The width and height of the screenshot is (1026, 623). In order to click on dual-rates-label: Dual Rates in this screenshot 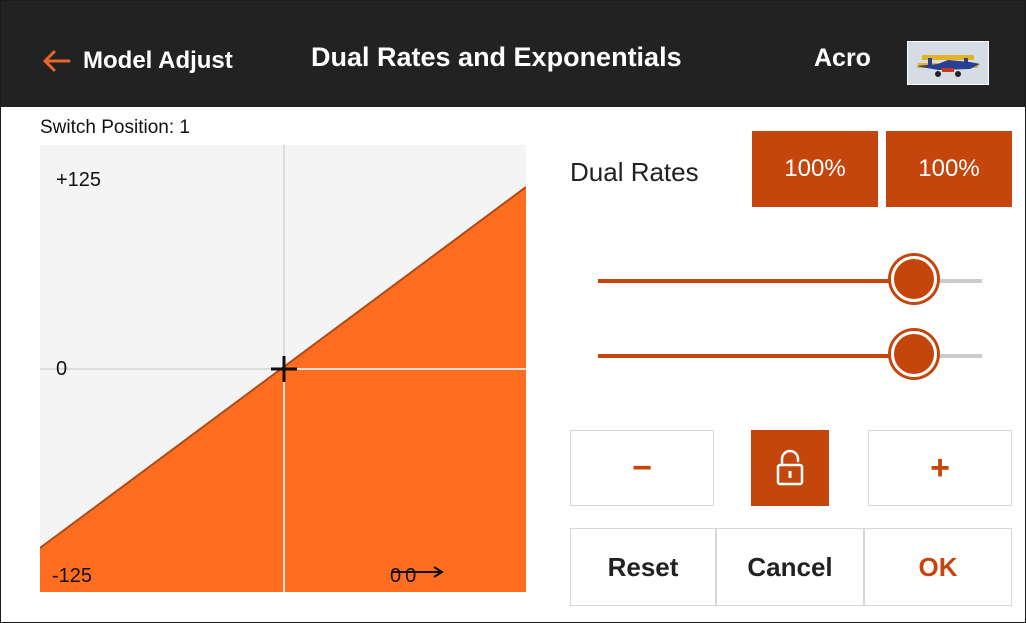, I will do `click(634, 172)`.